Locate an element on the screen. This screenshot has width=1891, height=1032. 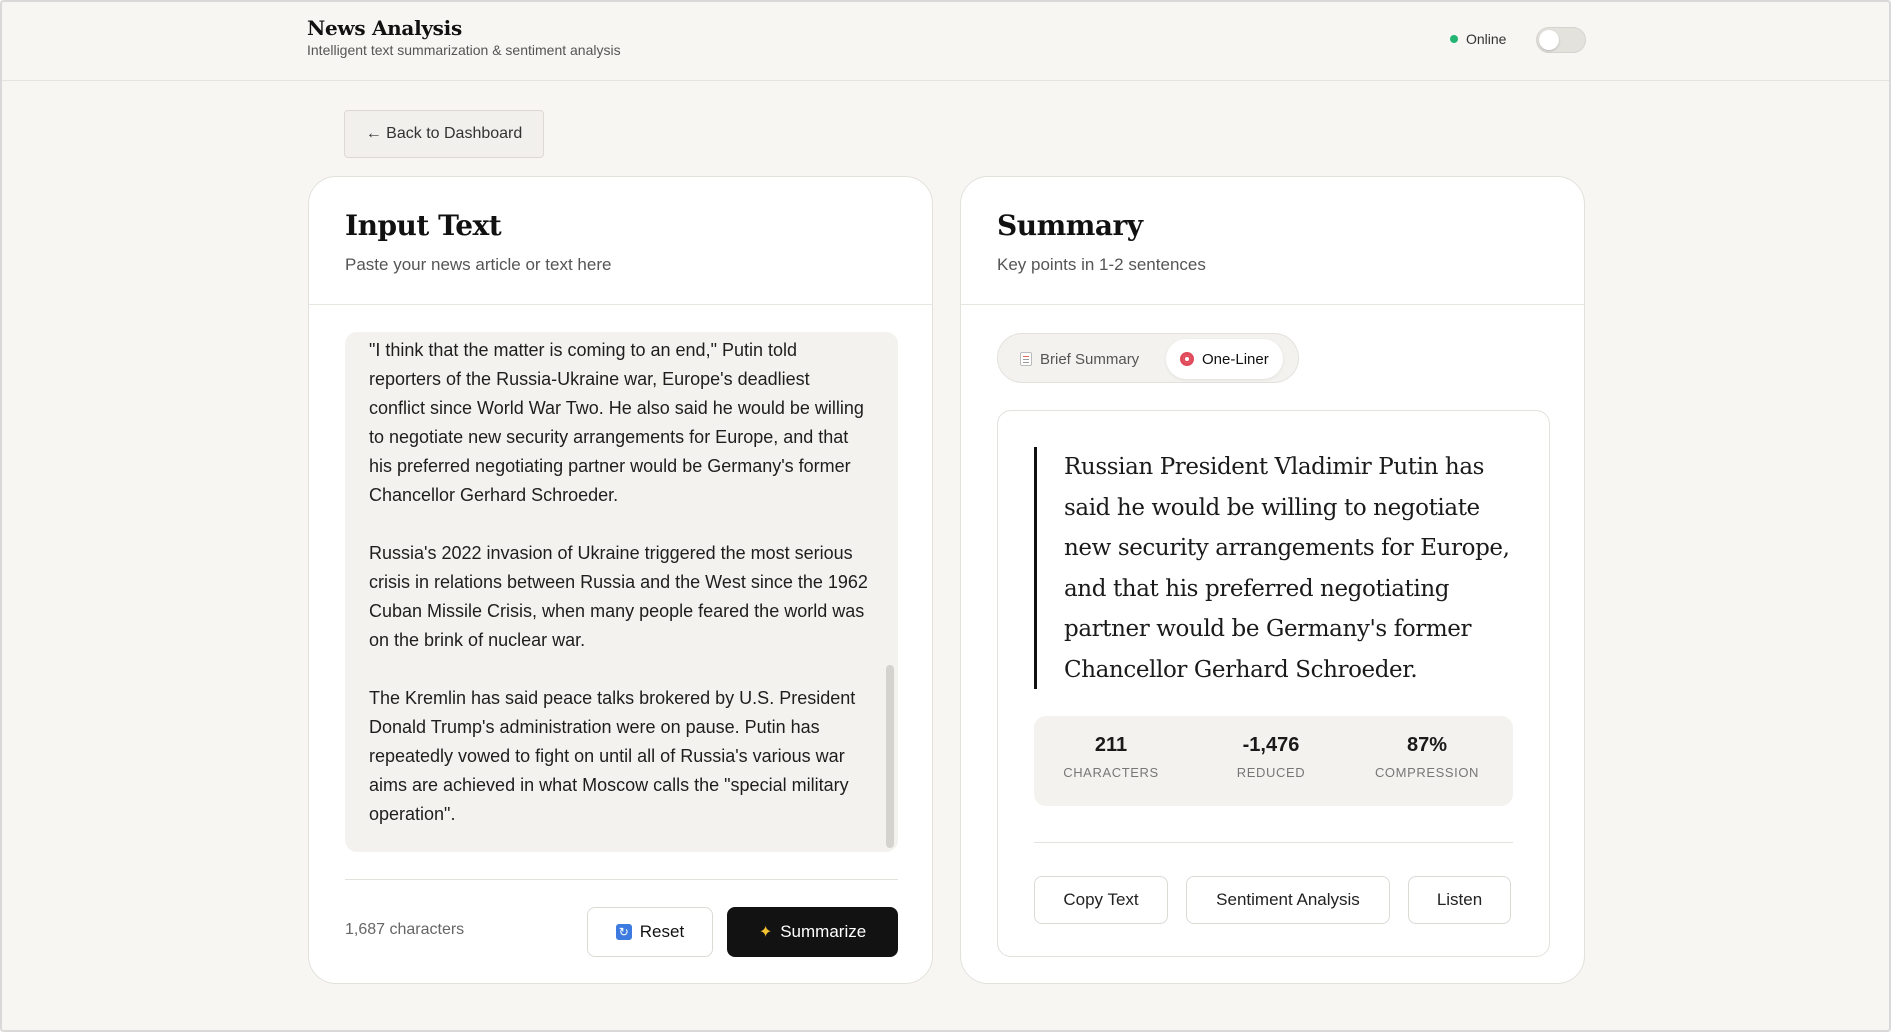
summarize-label: Summarize is located at coordinates (823, 931).